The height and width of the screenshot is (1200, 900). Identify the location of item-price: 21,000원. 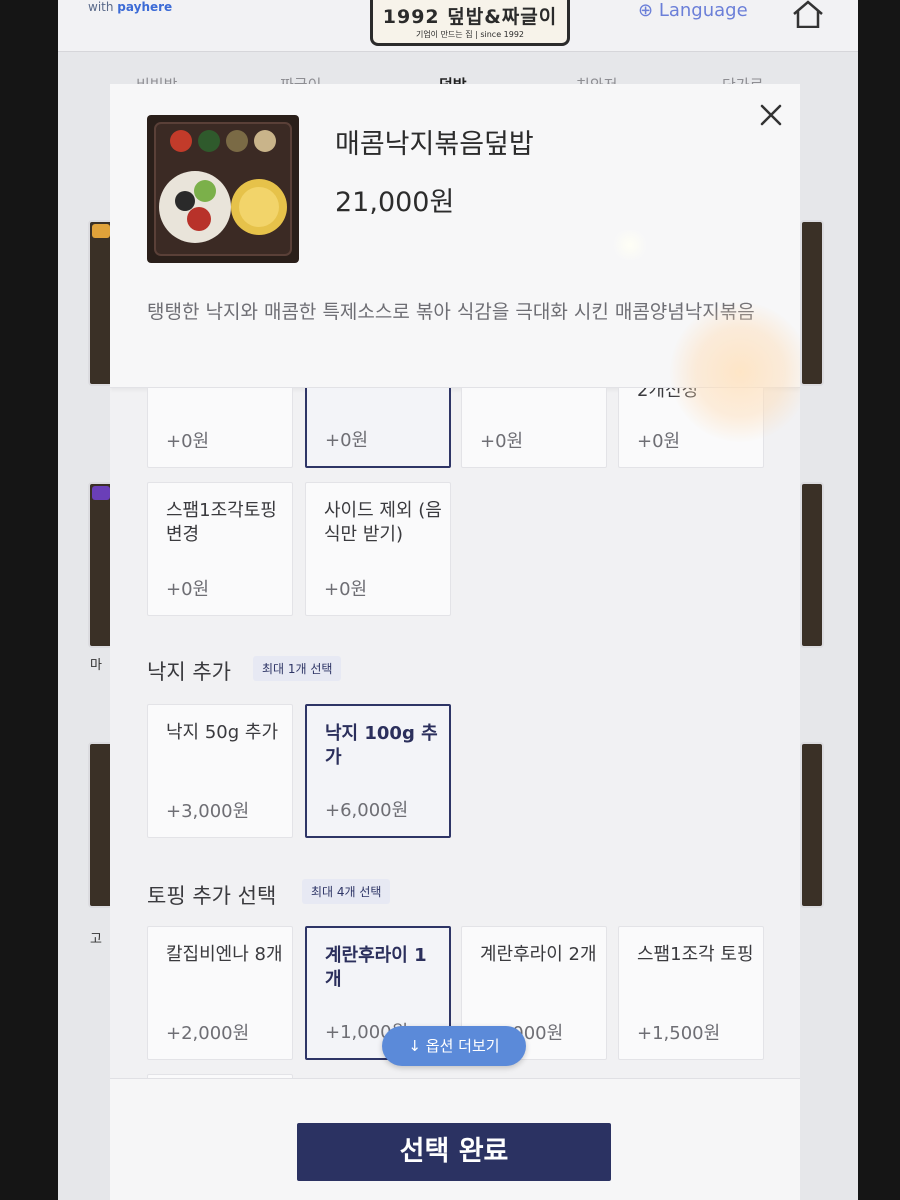
(395, 202).